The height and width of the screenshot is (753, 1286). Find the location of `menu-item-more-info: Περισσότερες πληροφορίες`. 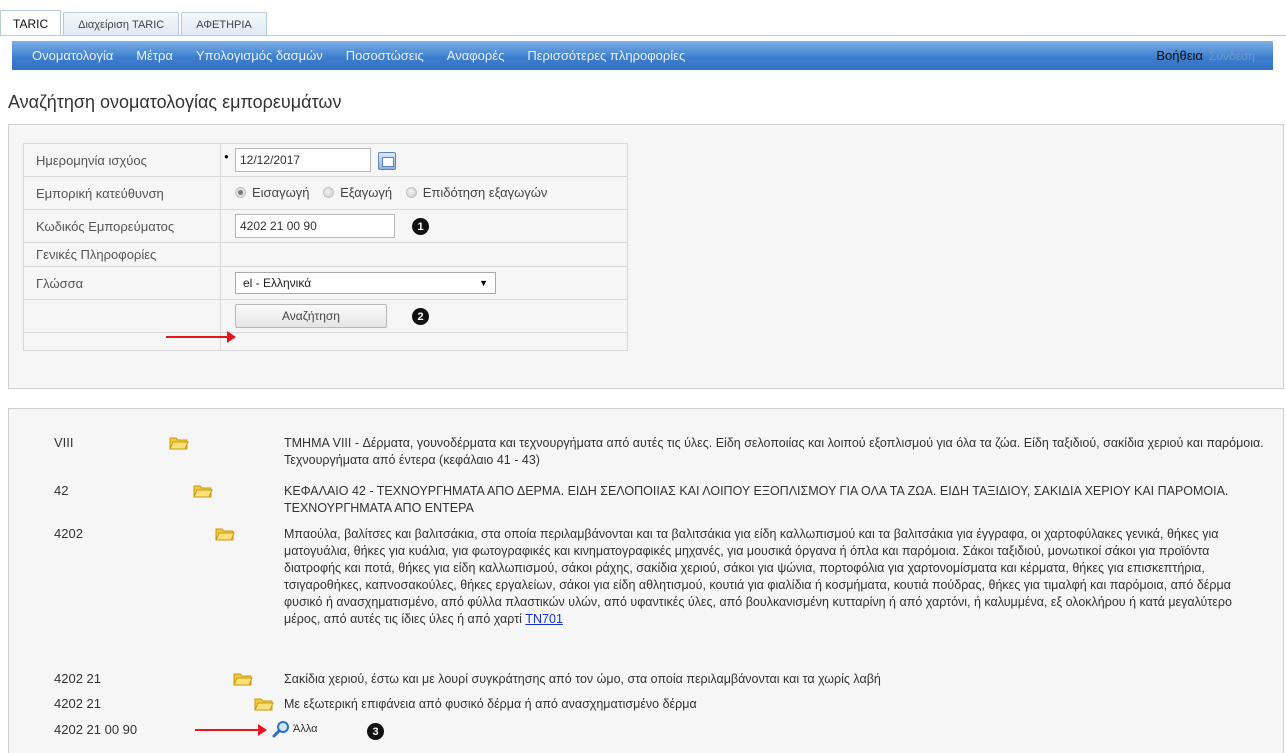

menu-item-more-info: Περισσότερες πληροφορίες is located at coordinates (606, 55).